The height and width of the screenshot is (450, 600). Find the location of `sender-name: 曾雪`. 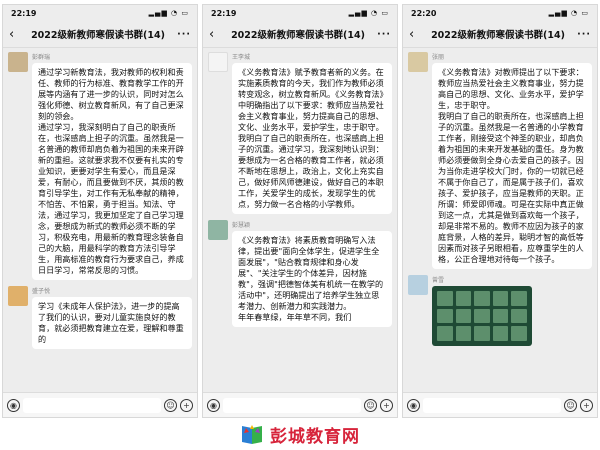

sender-name: 曾雪 is located at coordinates (438, 280).